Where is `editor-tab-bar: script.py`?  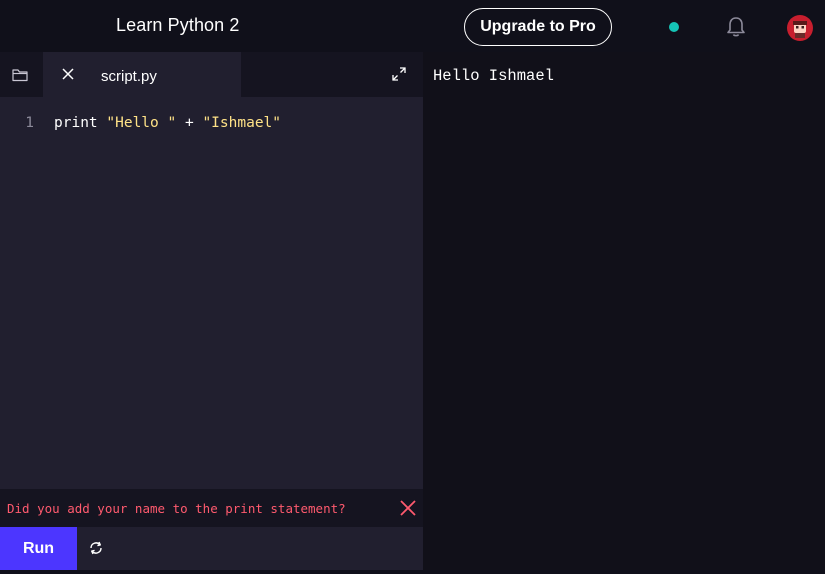
editor-tab-bar: script.py is located at coordinates (211, 74).